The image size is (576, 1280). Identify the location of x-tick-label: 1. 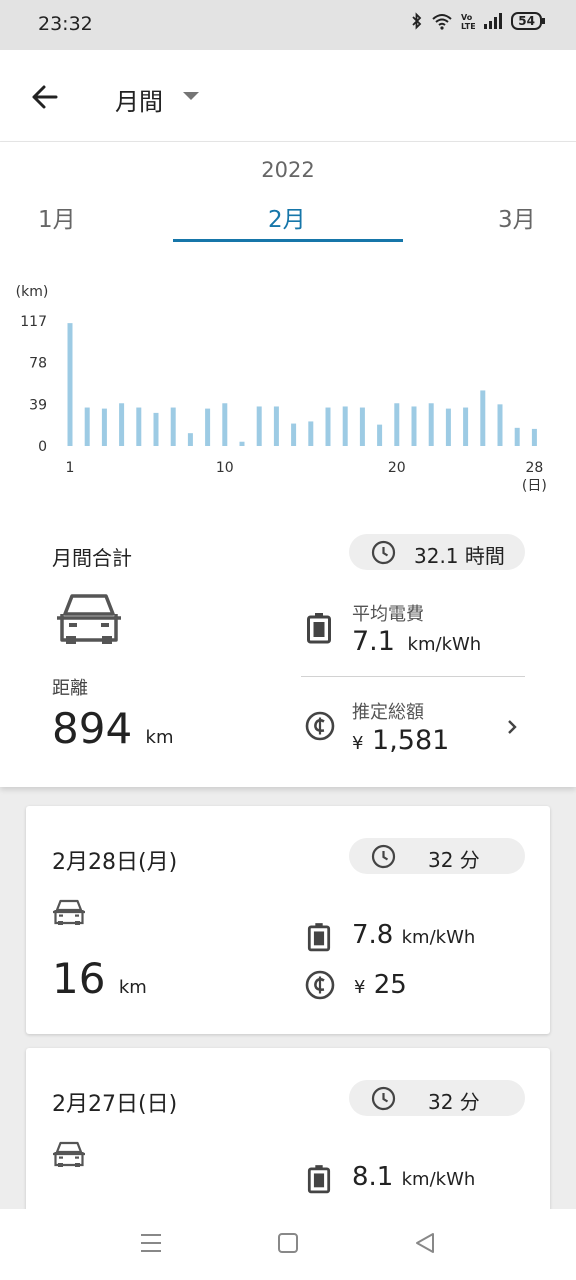
(70, 468).